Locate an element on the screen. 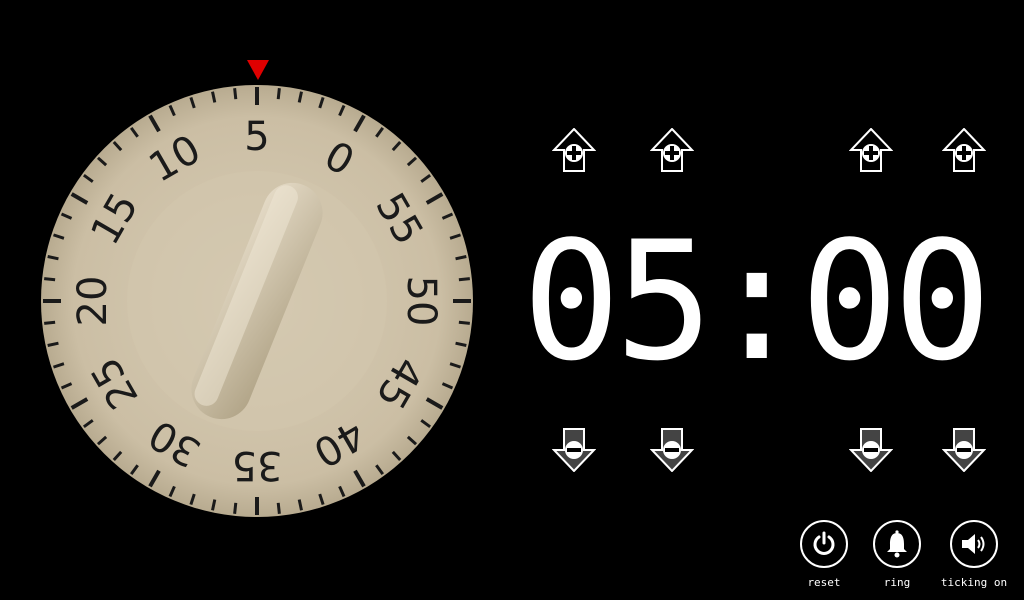 This screenshot has width=1024, height=600. second-ones-down-button is located at coordinates (964, 450).